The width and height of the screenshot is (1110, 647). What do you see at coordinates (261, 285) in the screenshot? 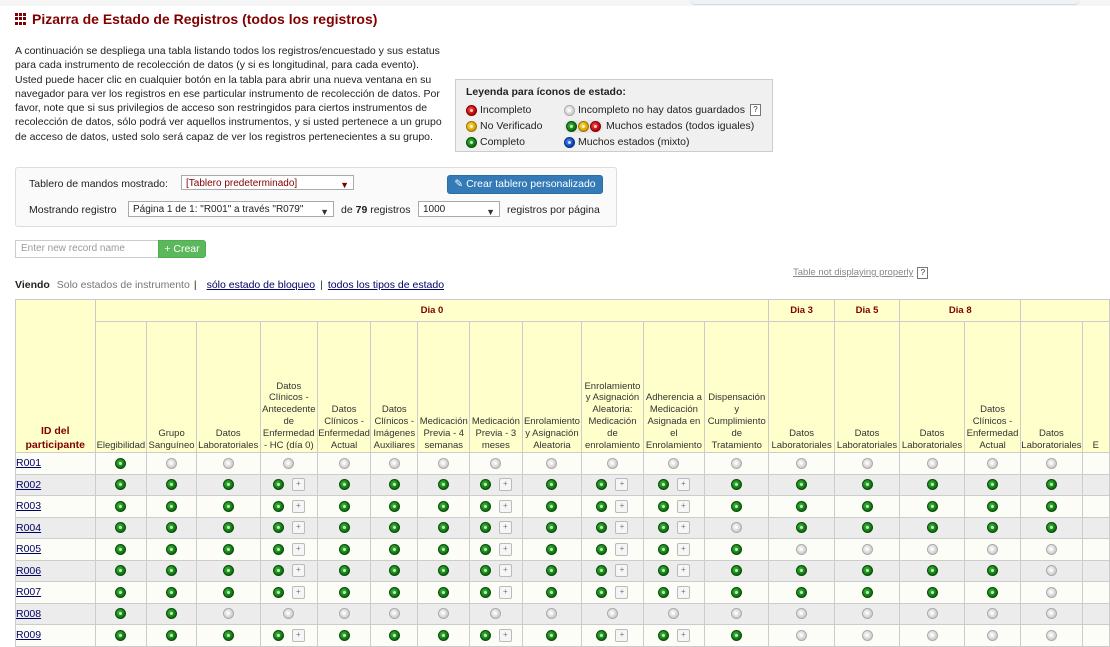
I see `view-lock-link: sólo estado de bloqueo` at bounding box center [261, 285].